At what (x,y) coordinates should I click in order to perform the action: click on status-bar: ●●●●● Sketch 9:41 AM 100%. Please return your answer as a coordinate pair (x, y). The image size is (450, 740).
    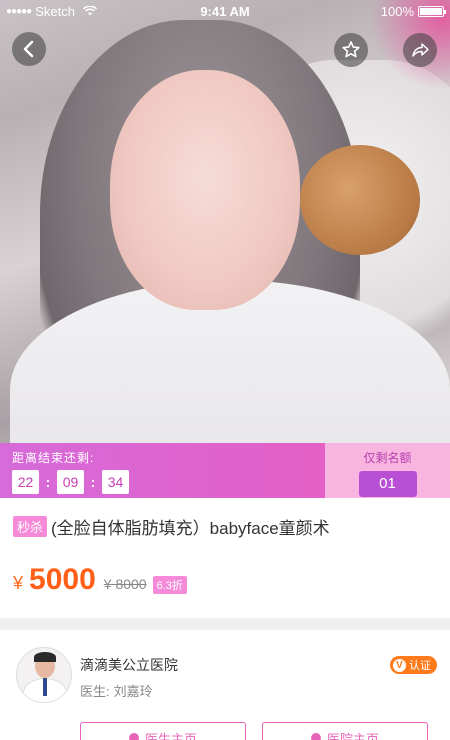
    Looking at the image, I should click on (225, 11).